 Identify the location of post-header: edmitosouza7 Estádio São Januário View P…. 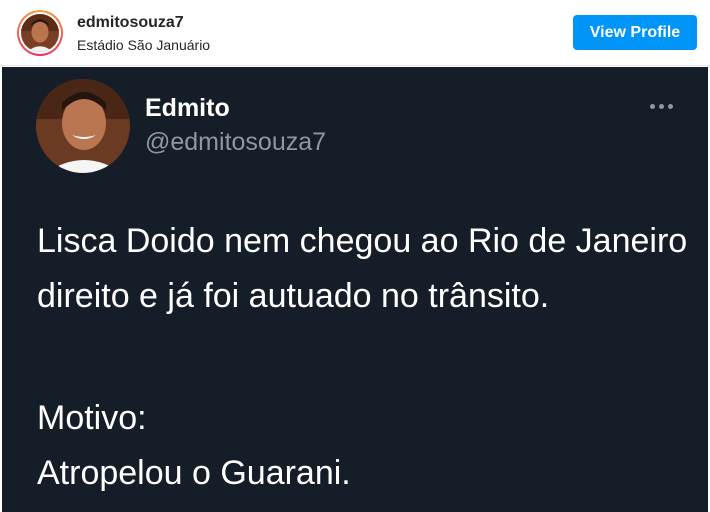
(355, 33).